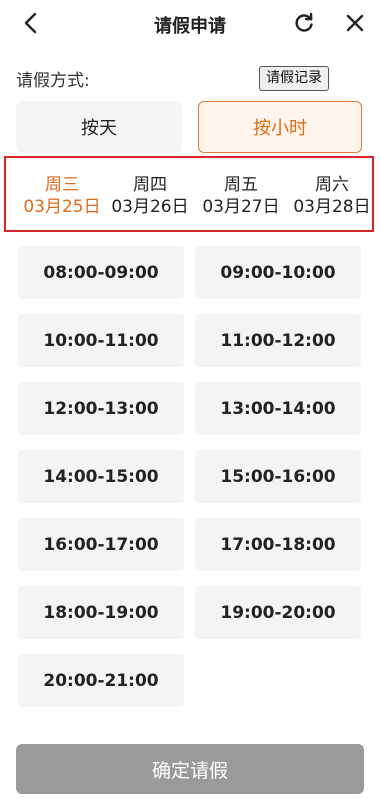 Image resolution: width=380 pixels, height=803 pixels. I want to click on refresh-icon, so click(304, 25).